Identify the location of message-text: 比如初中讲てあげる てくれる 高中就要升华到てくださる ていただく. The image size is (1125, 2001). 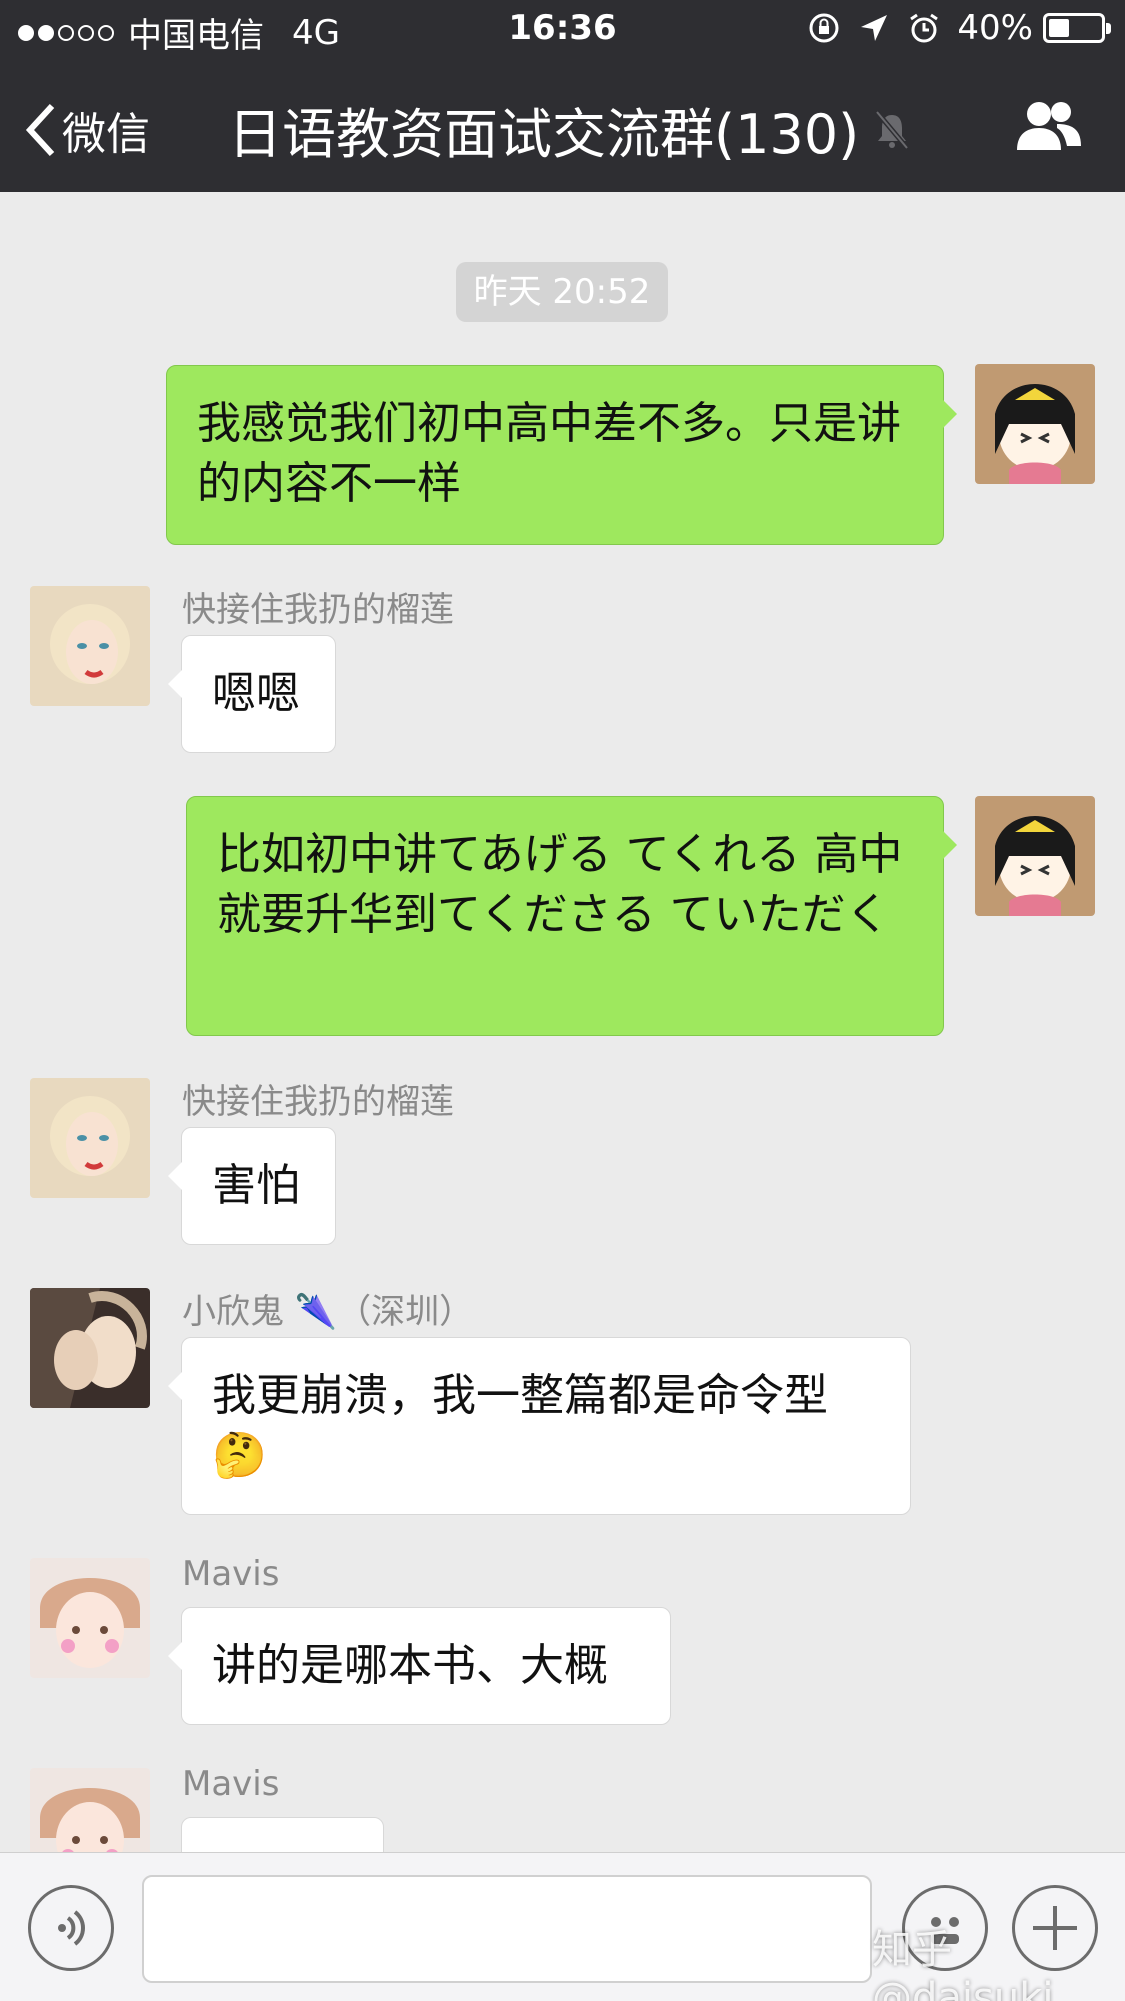
(560, 884).